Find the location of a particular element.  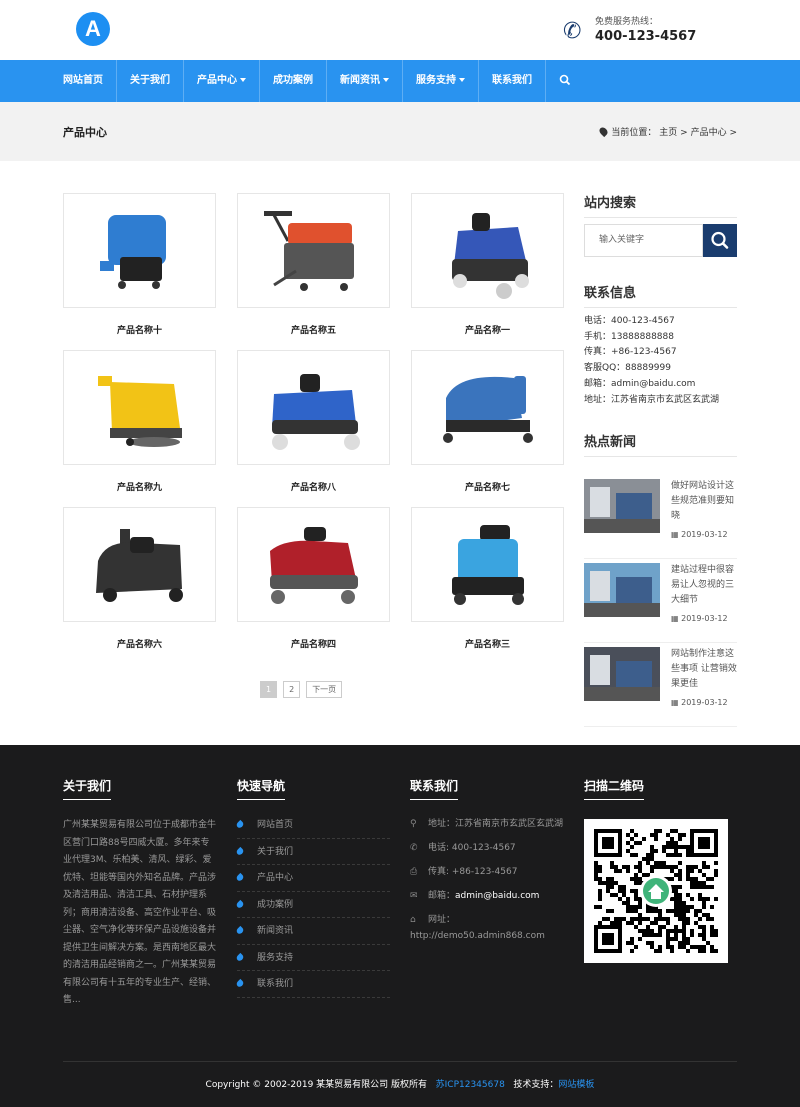

footer-email-link: admin@baidu.com is located at coordinates (497, 896).